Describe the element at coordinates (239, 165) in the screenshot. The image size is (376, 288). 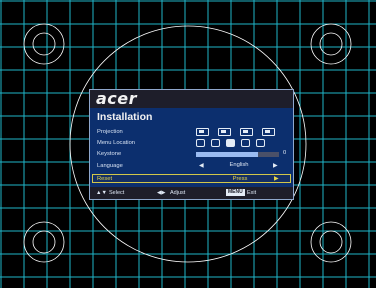
I see `language-value: English` at that location.